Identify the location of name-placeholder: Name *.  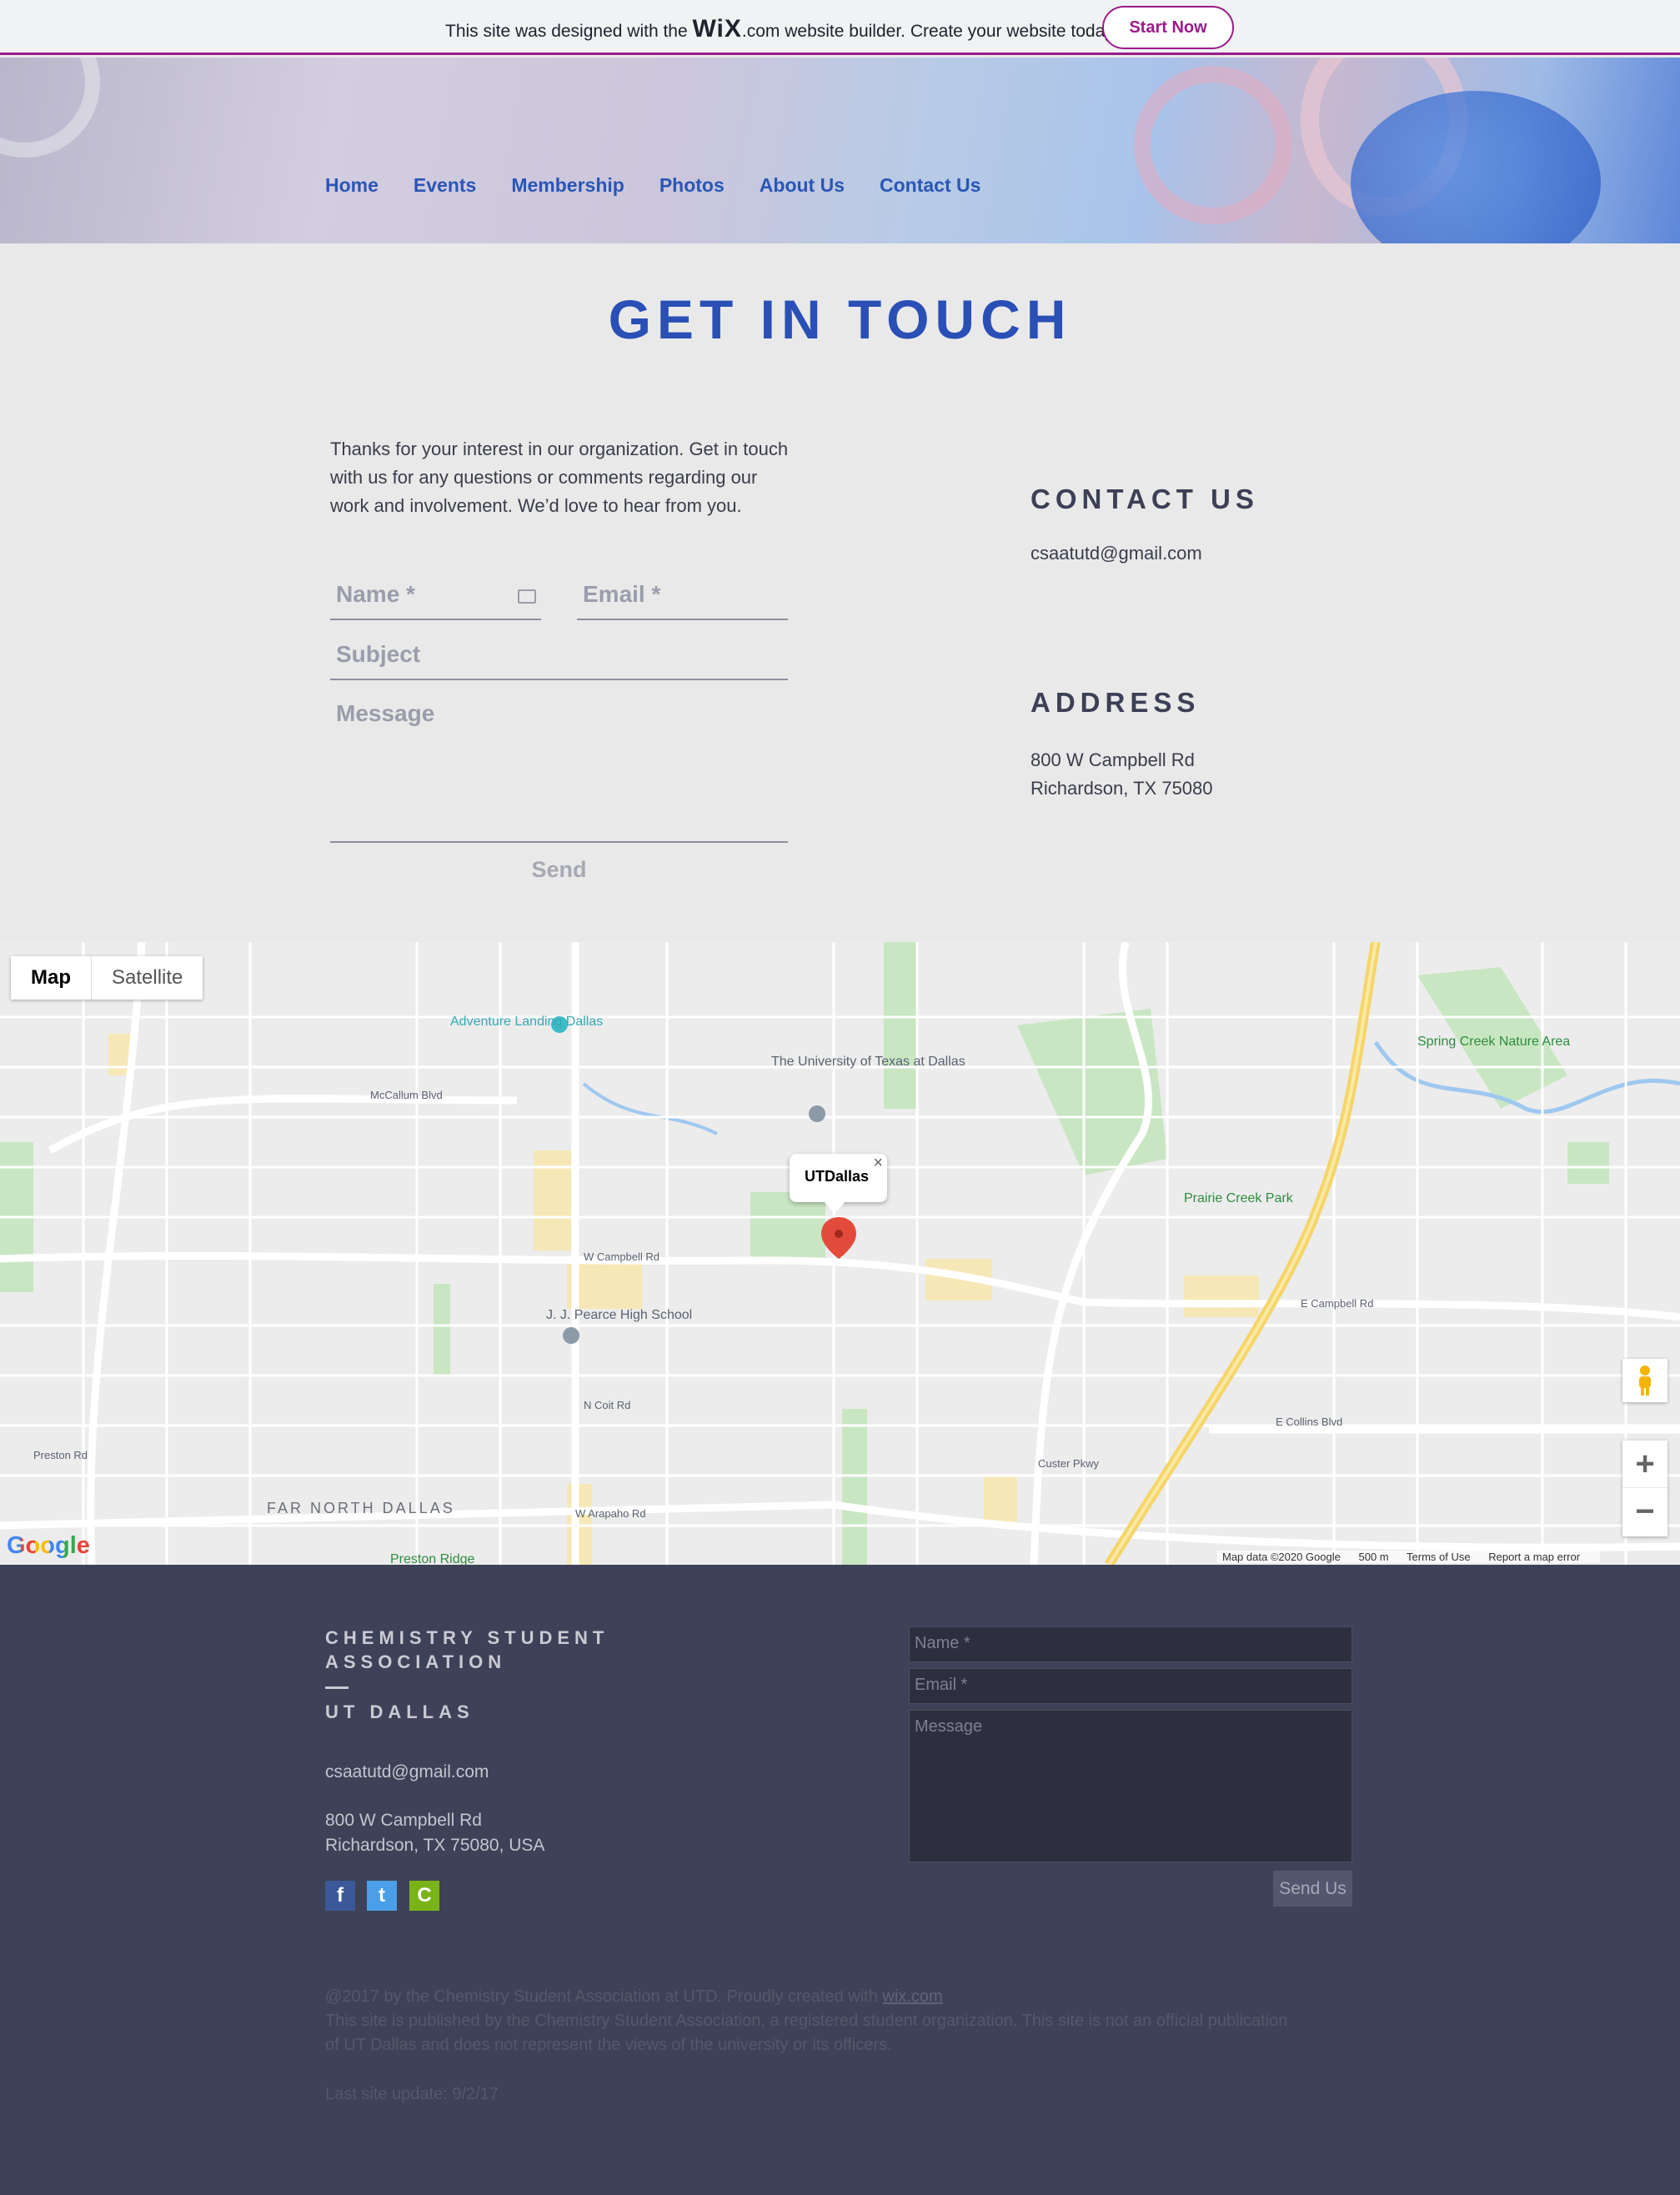
(375, 594).